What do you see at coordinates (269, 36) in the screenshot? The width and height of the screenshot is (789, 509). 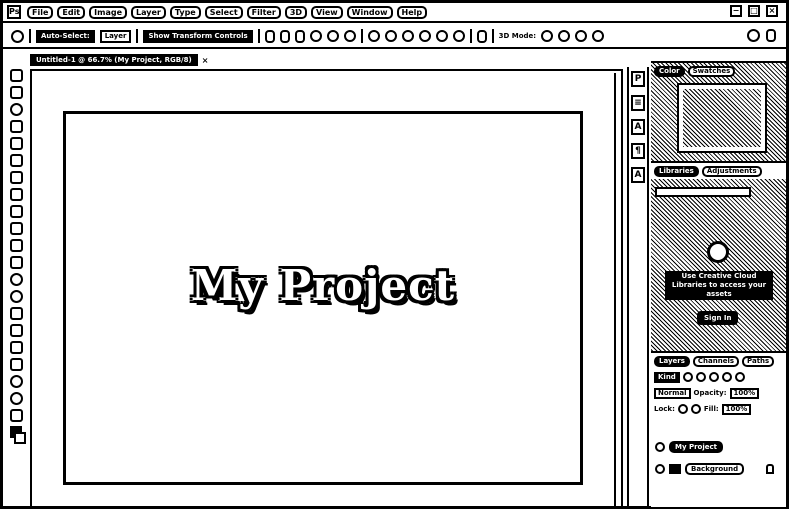 I see `align-top-icon` at bounding box center [269, 36].